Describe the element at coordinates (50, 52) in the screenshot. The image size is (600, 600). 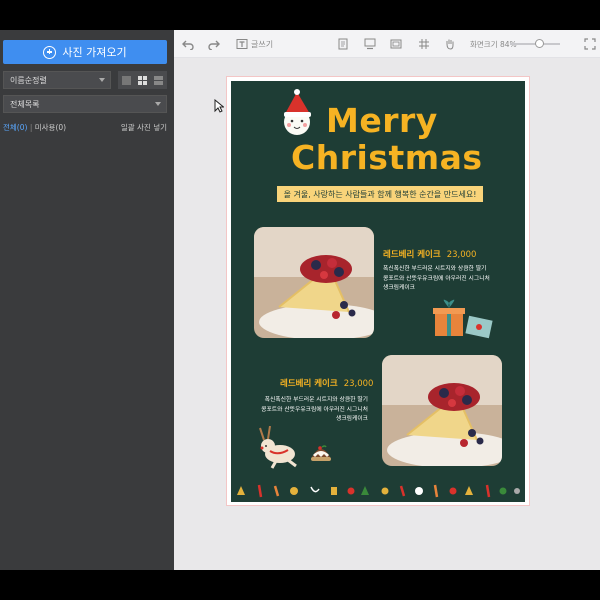
I see `plus-circle-icon` at that location.